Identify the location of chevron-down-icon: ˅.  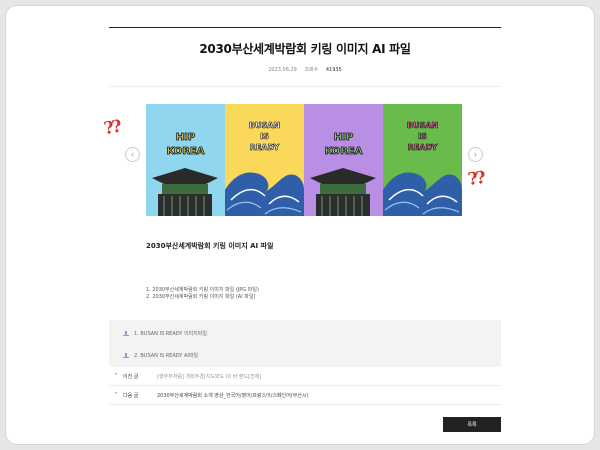
(116, 395).